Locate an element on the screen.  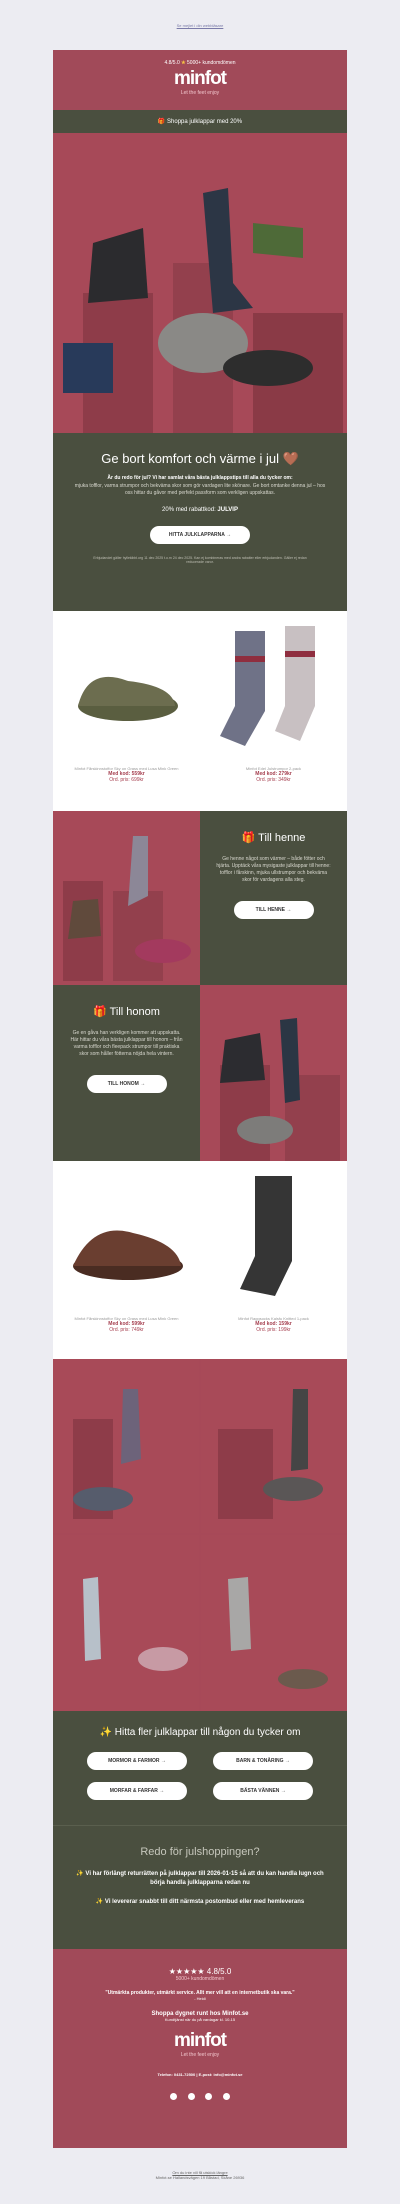
logo: minfot is located at coordinates (200, 79).